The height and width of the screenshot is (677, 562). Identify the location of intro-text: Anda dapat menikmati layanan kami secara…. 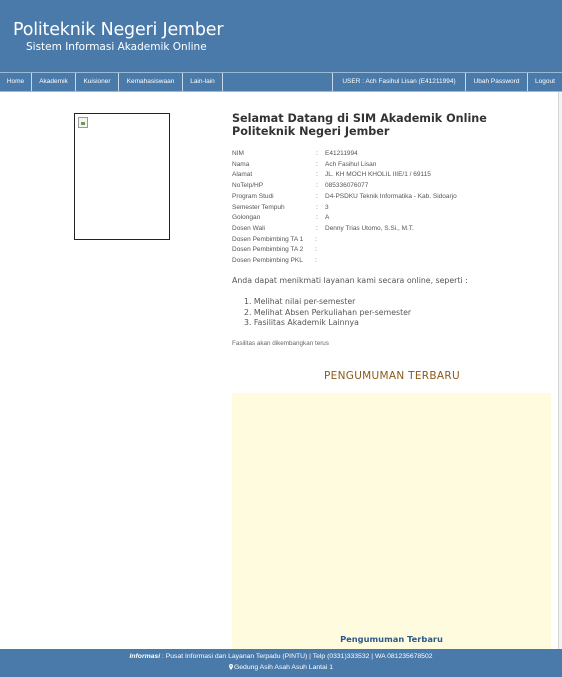
(350, 280).